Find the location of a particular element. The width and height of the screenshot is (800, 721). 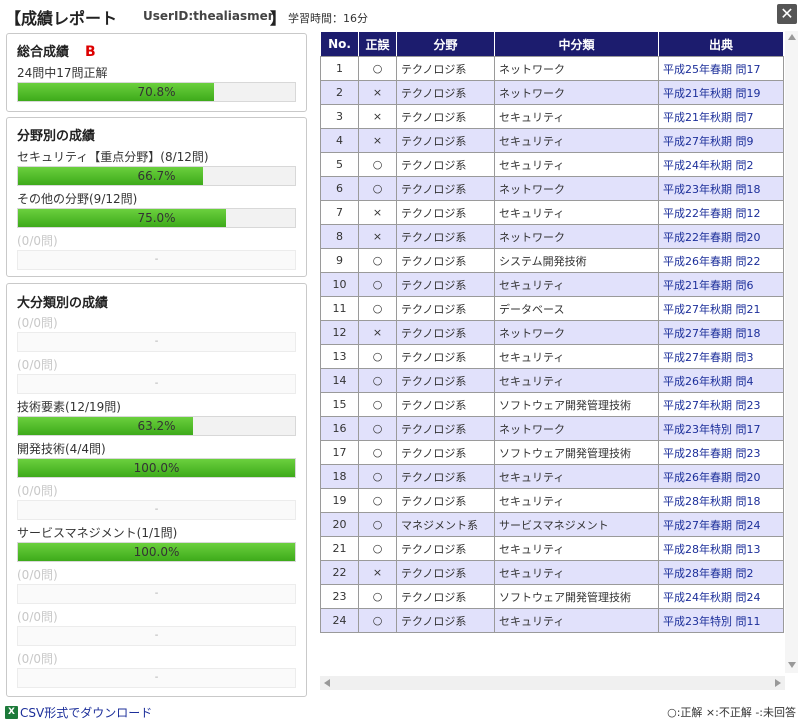

table-row: 3 × テクノロジ系 セキュリティ 平成21年秋期 問7 is located at coordinates (552, 116).